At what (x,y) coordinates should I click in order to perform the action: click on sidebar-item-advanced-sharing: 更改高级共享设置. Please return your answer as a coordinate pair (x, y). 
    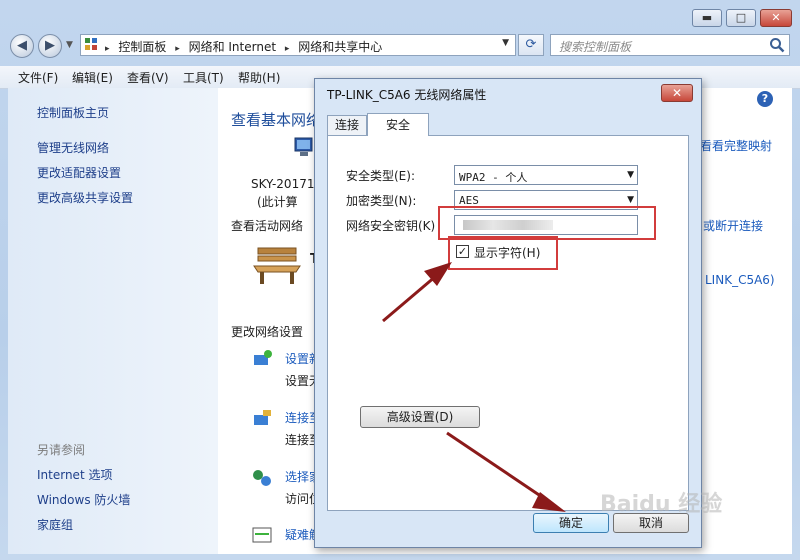
    Looking at the image, I should click on (85, 197).